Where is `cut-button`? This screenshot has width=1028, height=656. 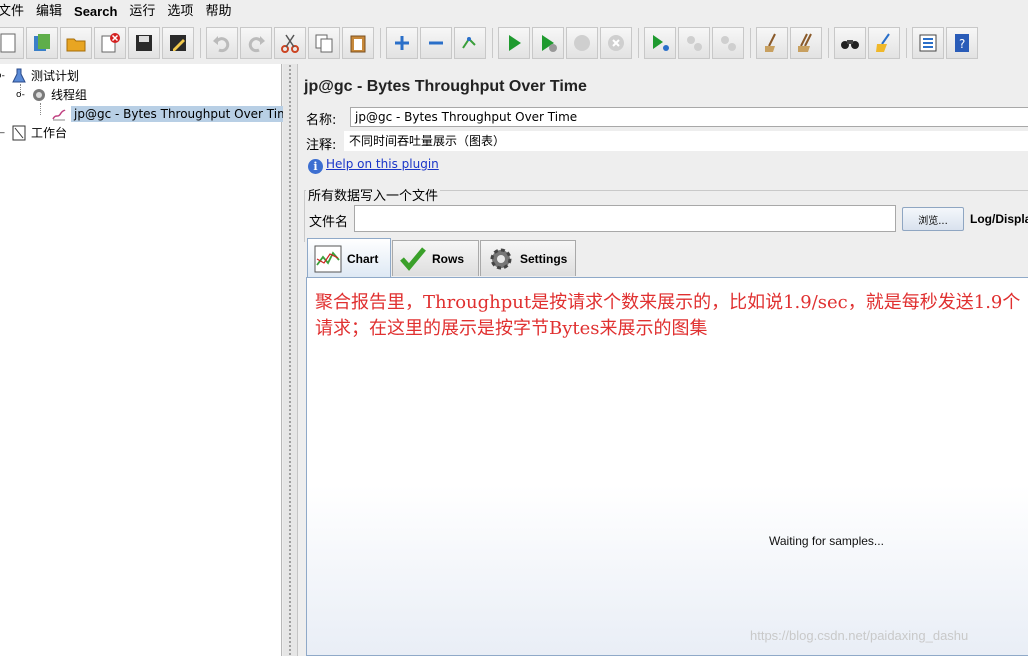 cut-button is located at coordinates (290, 43).